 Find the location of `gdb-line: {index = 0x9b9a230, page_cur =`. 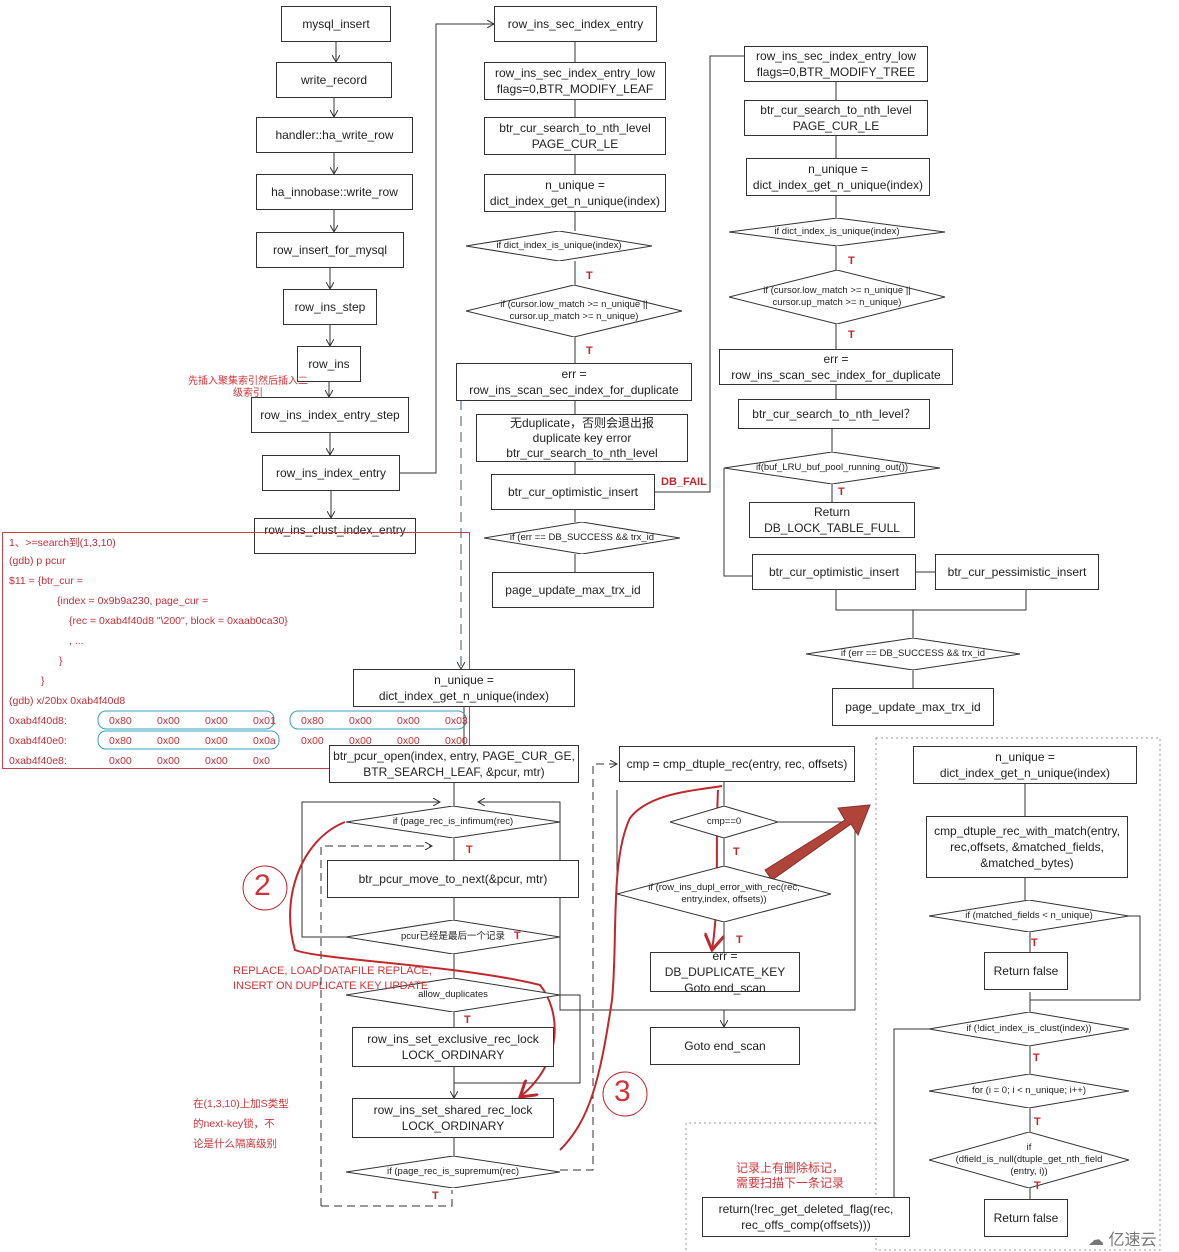

gdb-line: {index = 0x9b9a230, page_cur = is located at coordinates (133, 601).